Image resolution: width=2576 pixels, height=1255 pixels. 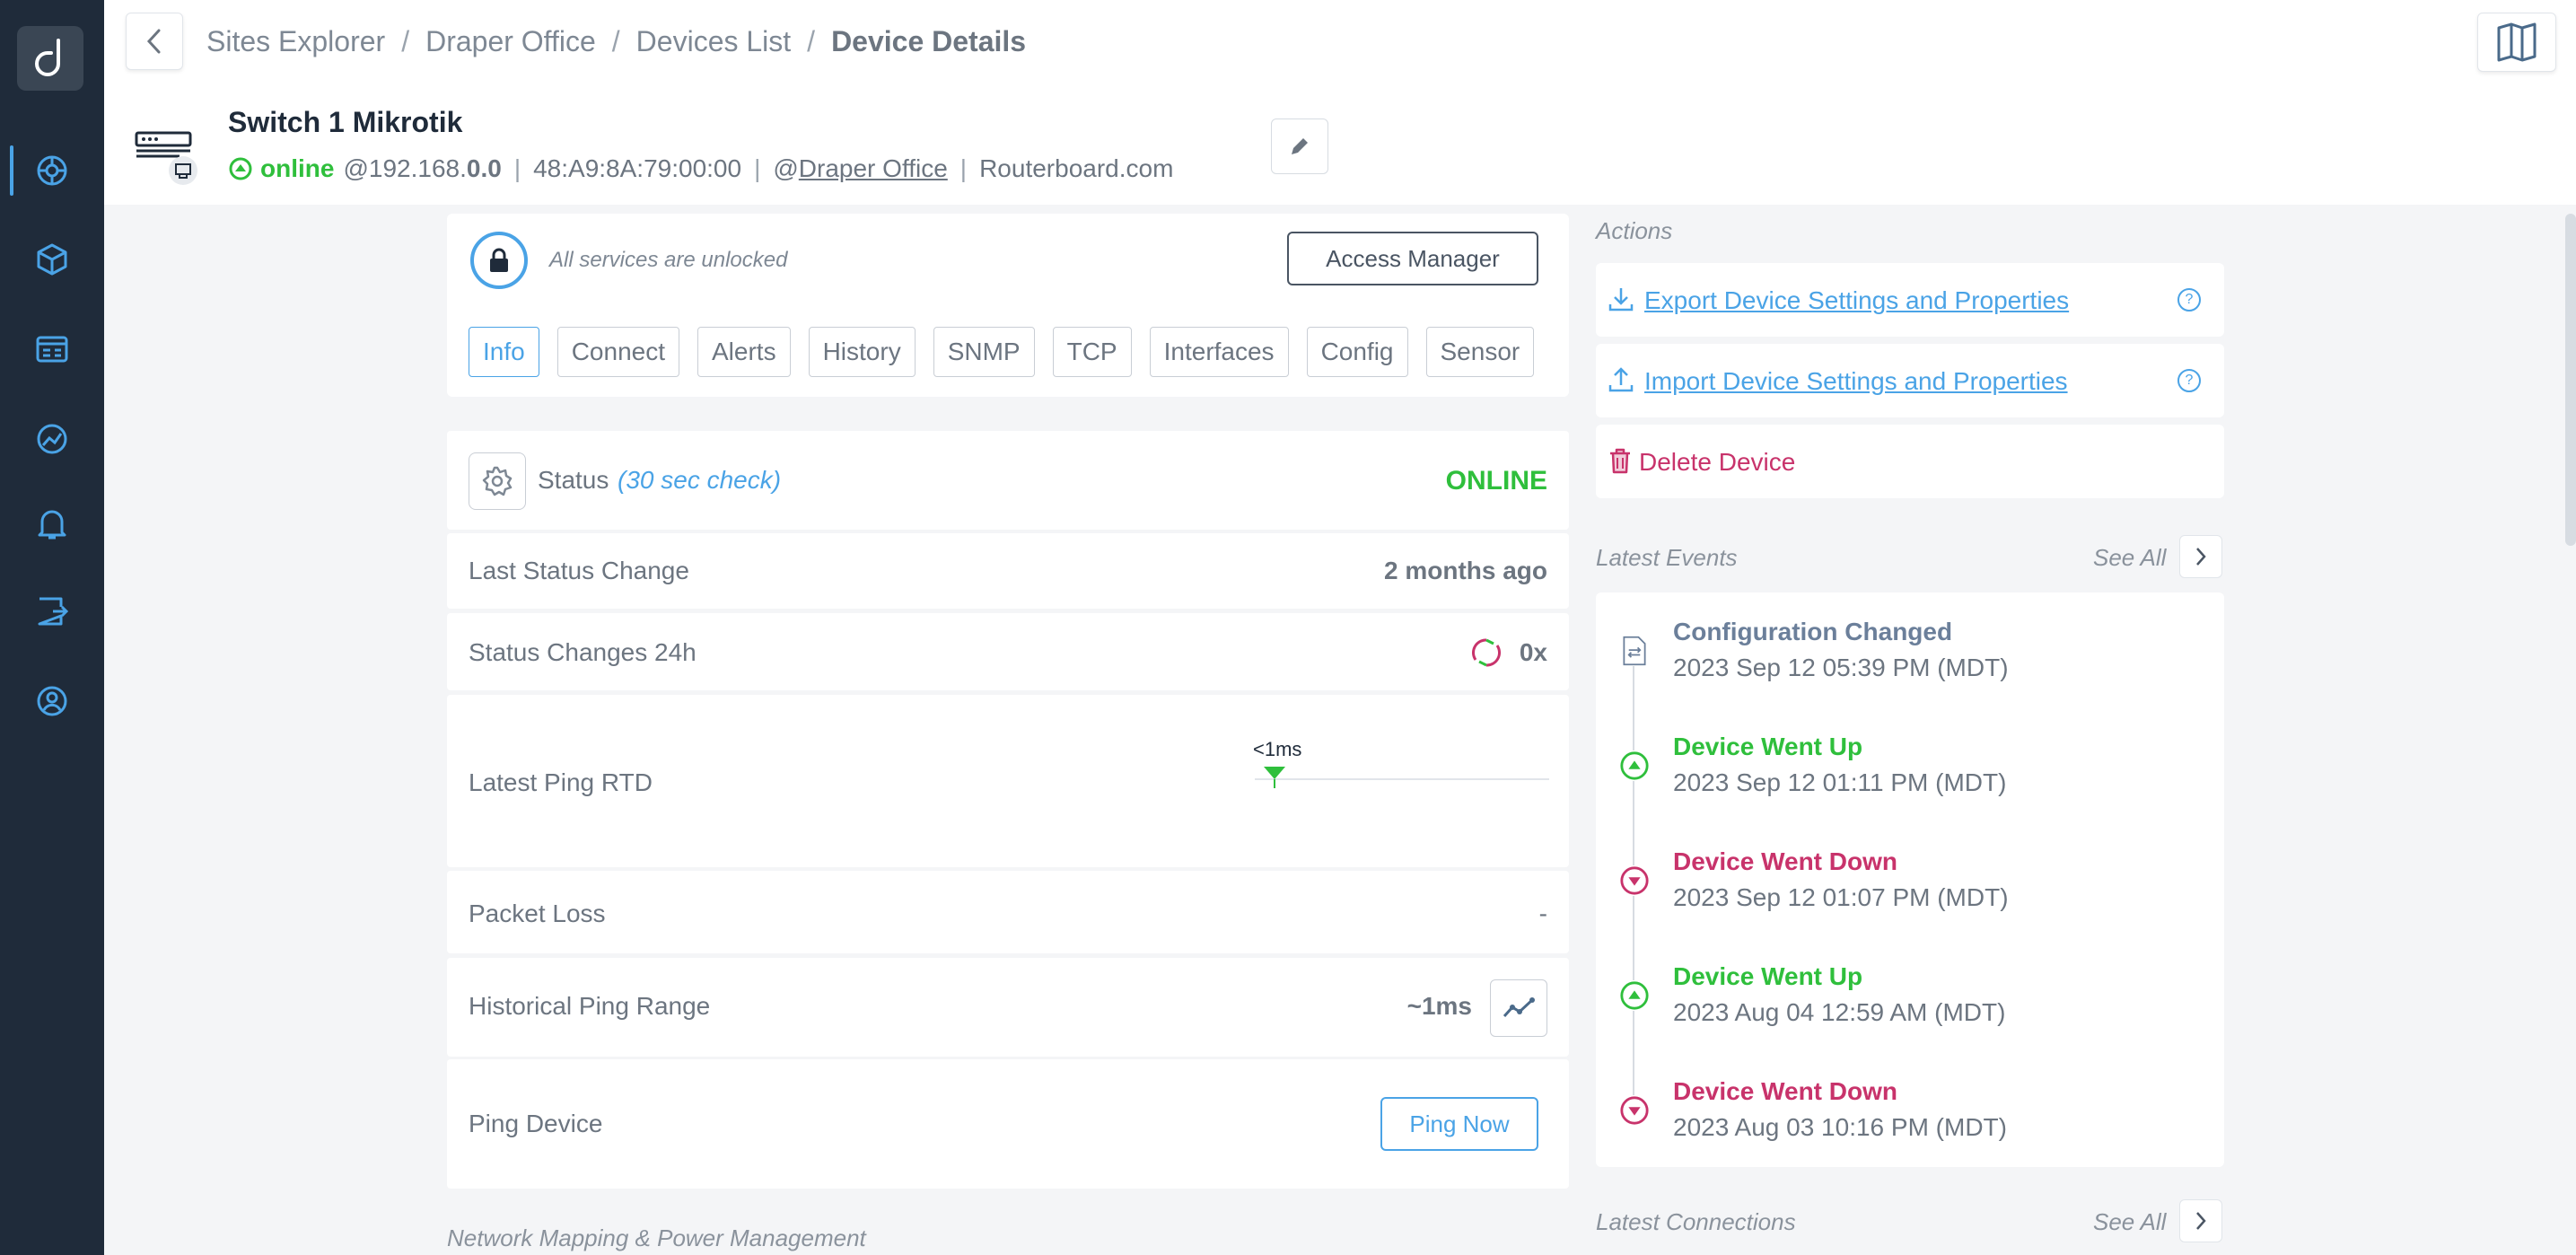 What do you see at coordinates (2129, 1222) in the screenshot?
I see `connections-see-all-label: See All` at bounding box center [2129, 1222].